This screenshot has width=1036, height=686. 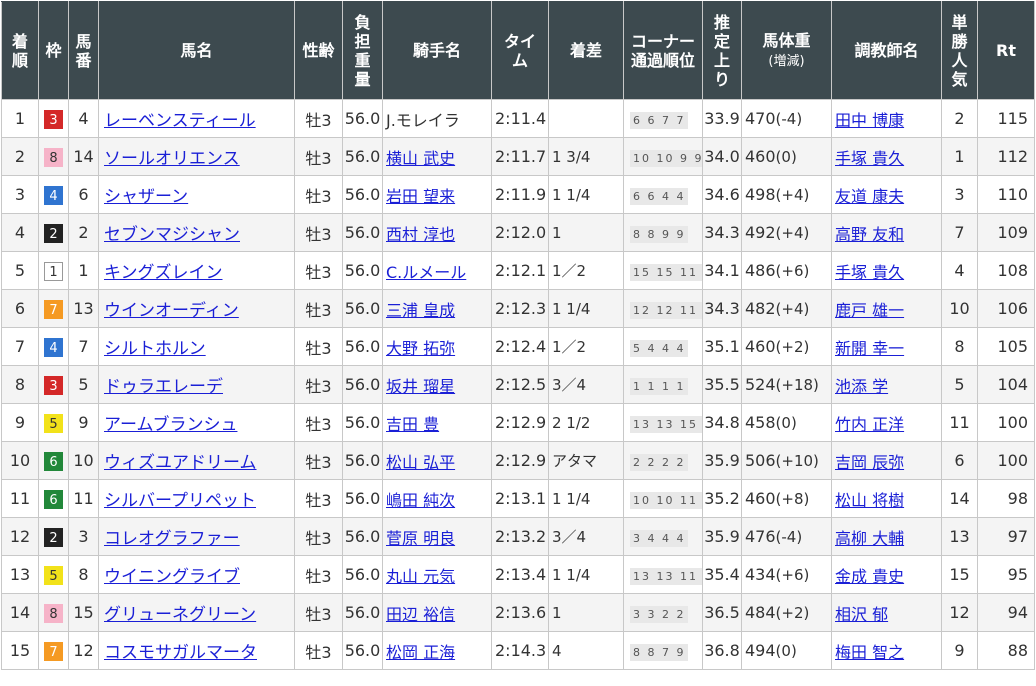 What do you see at coordinates (571, 575) in the screenshot?
I see `margin-text: 1 1/4` at bounding box center [571, 575].